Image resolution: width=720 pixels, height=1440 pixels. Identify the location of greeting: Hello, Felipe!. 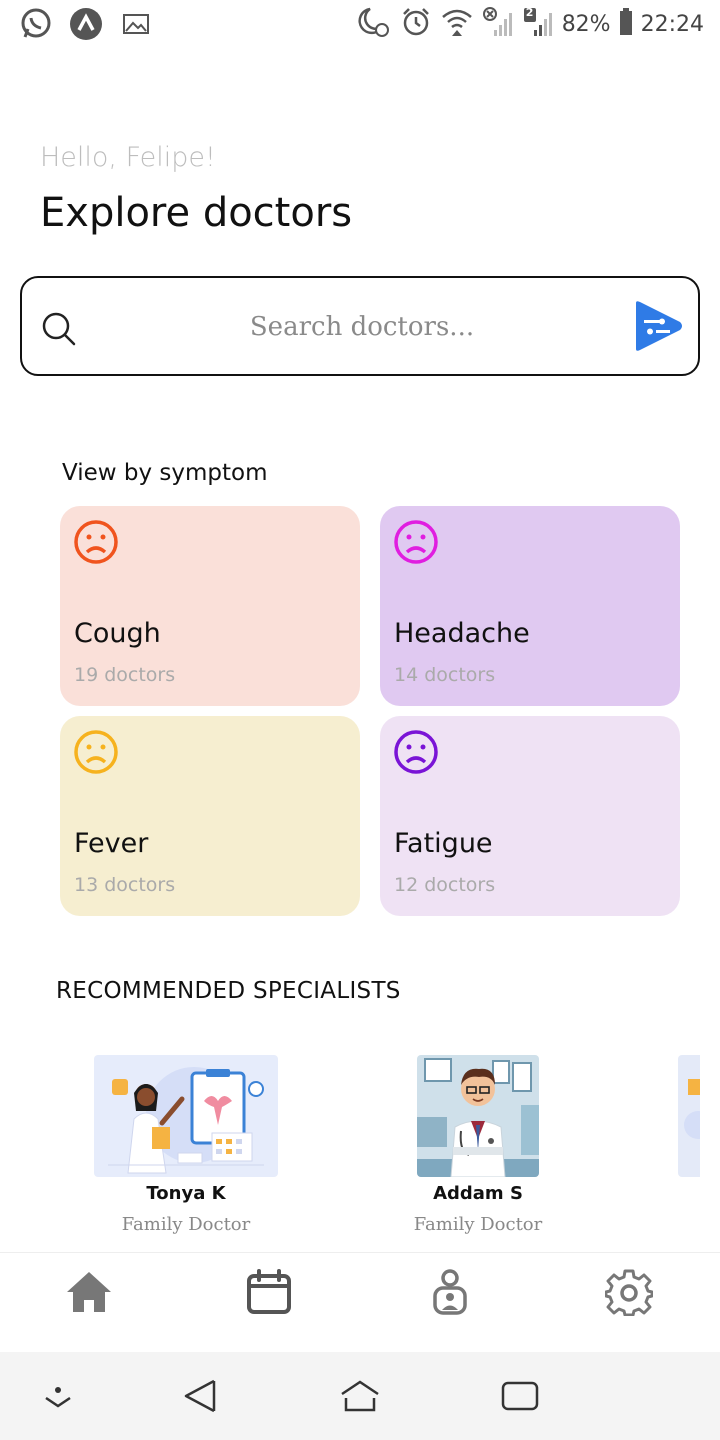
(128, 157).